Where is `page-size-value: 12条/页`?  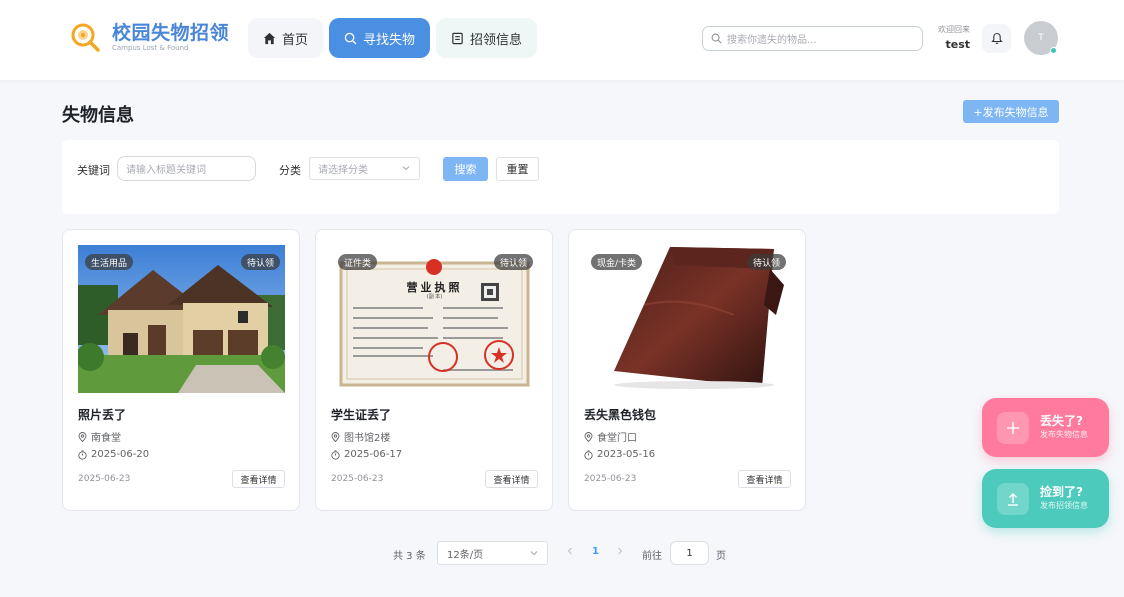 page-size-value: 12条/页 is located at coordinates (465, 555).